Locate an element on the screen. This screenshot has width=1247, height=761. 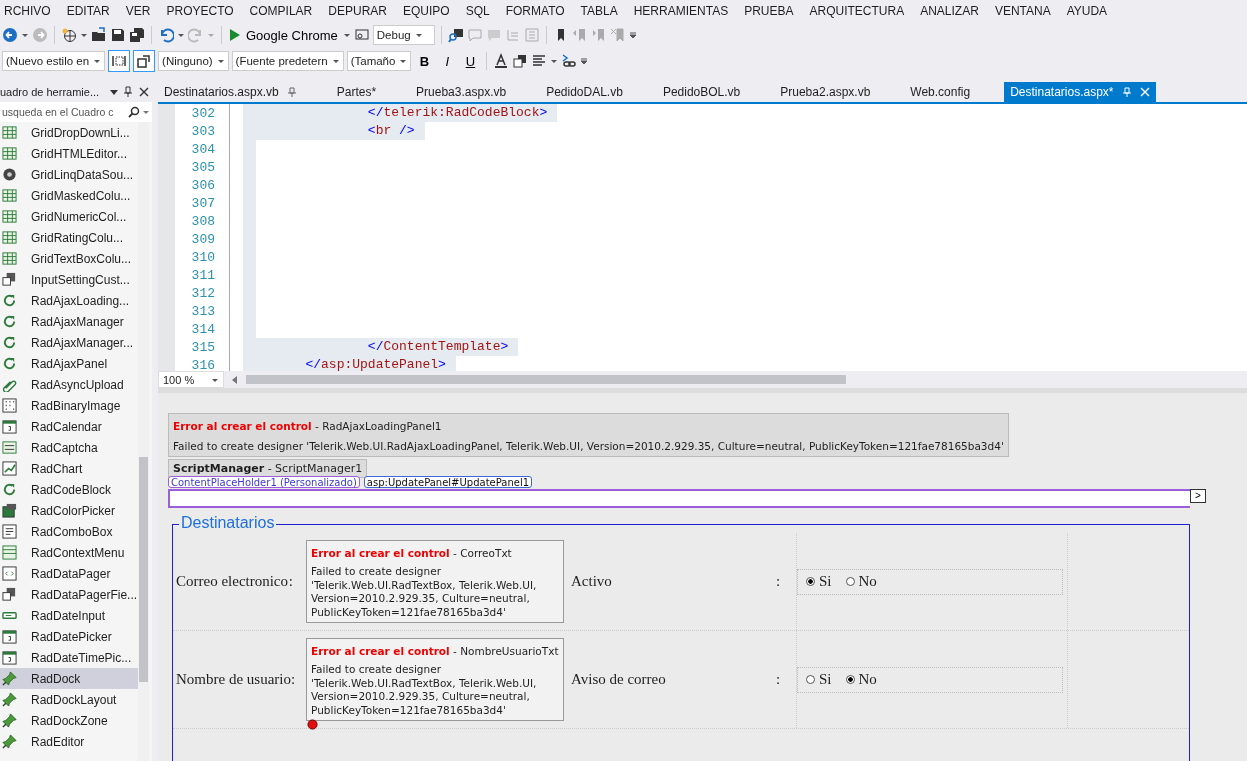
toolbox-item: RadDatePicker is located at coordinates (69, 636).